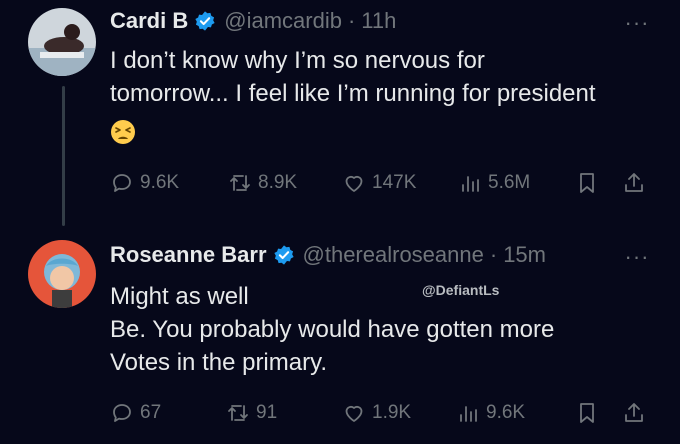  Describe the element at coordinates (218, 362) in the screenshot. I see `tweet-text-line: Votes in the primary.` at that location.